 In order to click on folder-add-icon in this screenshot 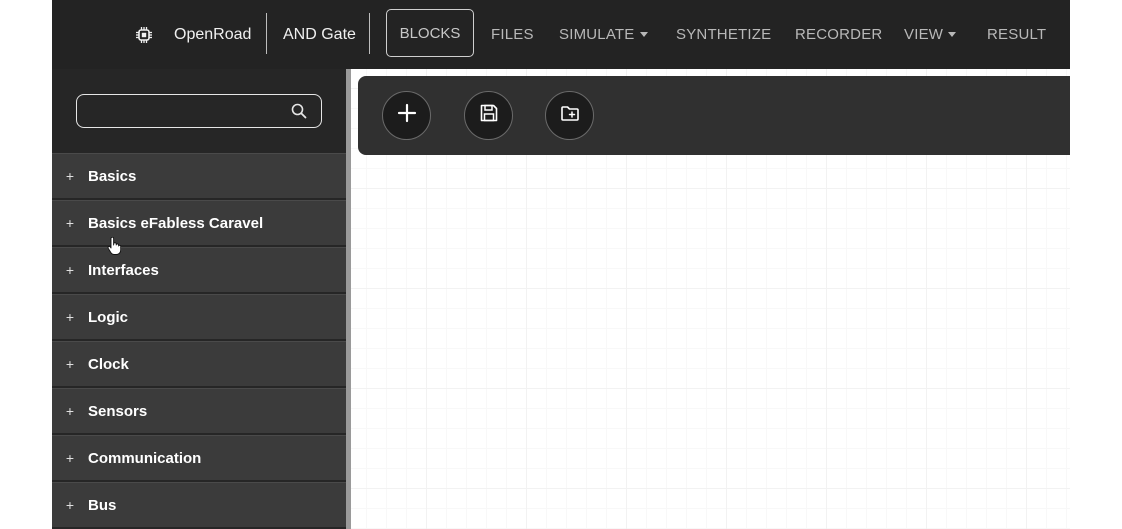, I will do `click(570, 115)`.